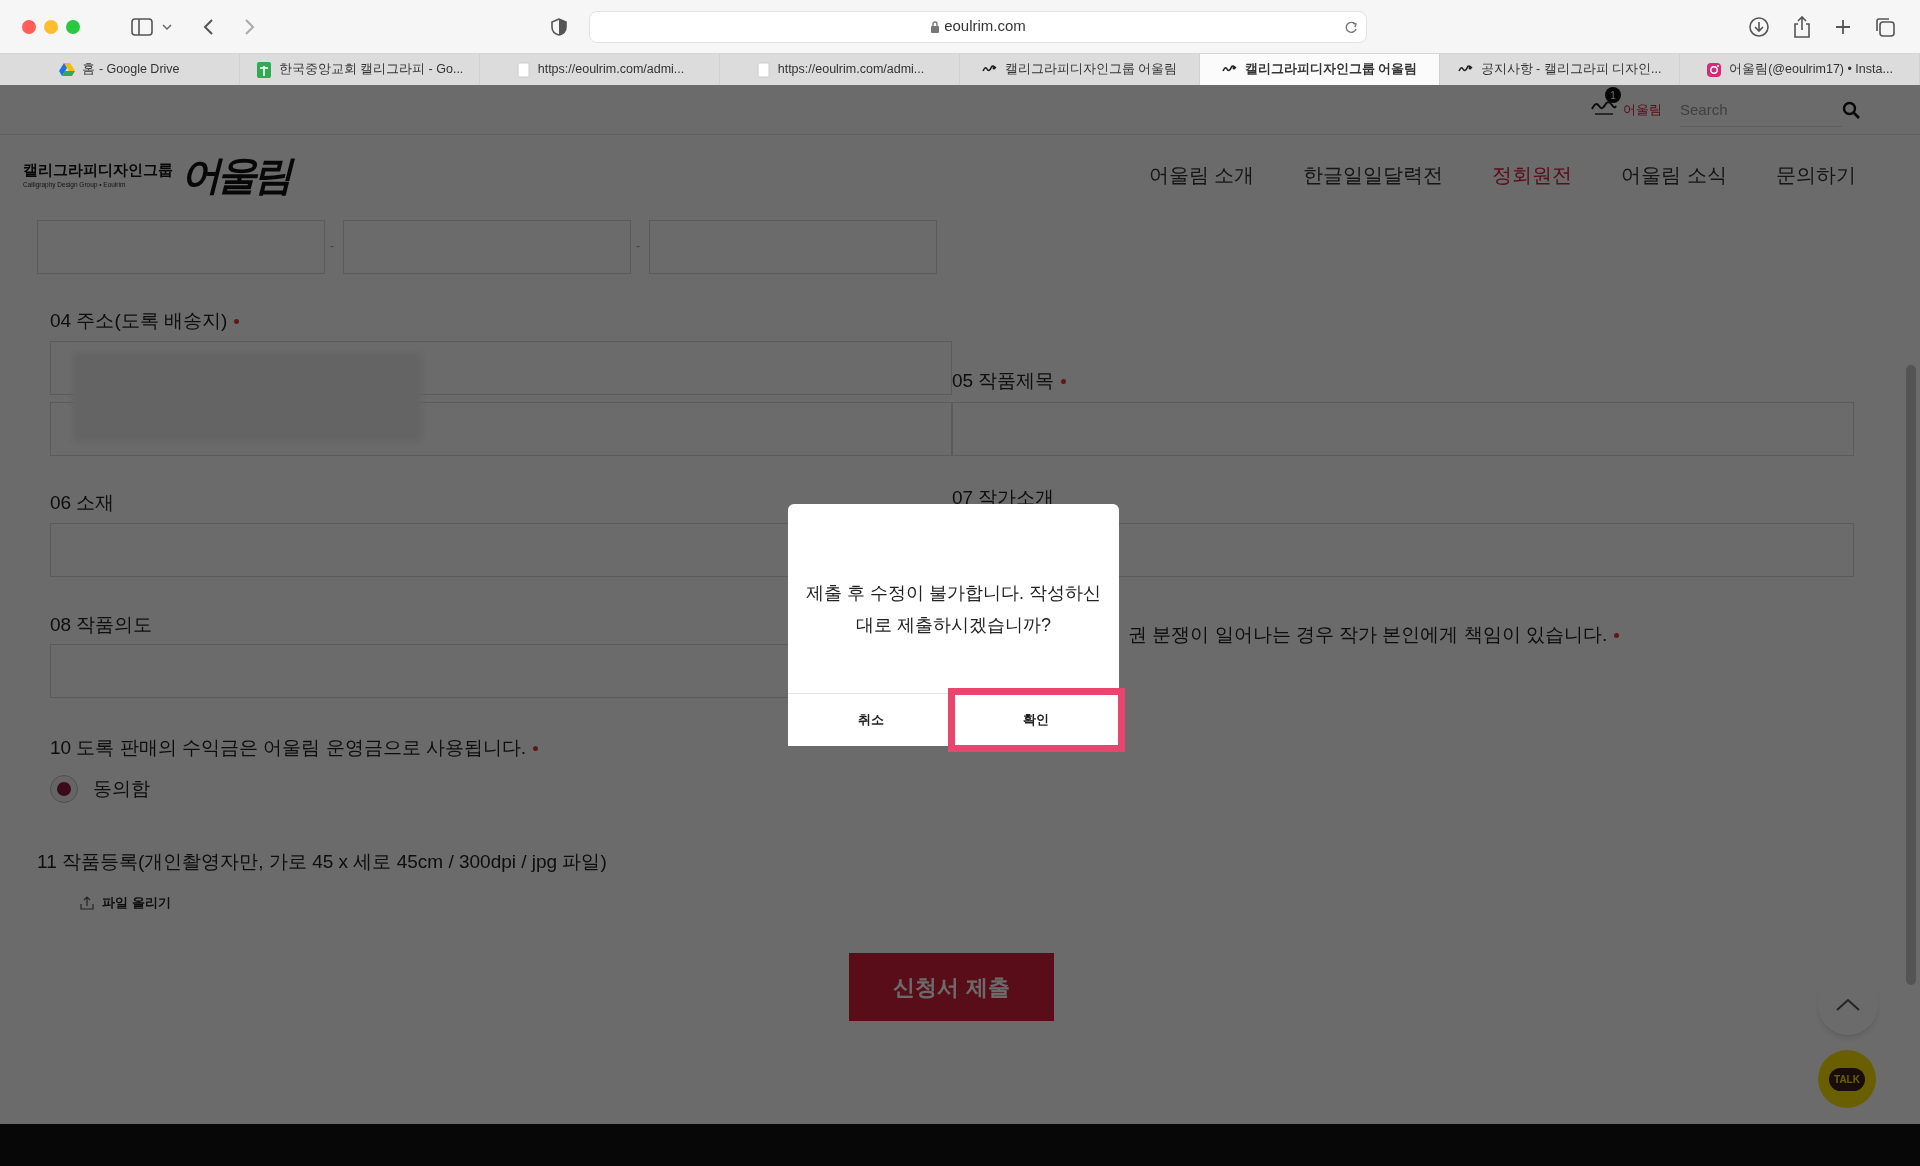 Image resolution: width=1920 pixels, height=1166 pixels. Describe the element at coordinates (139, 321) in the screenshot. I see `field-label: 04 주소(도록 배송지)` at that location.